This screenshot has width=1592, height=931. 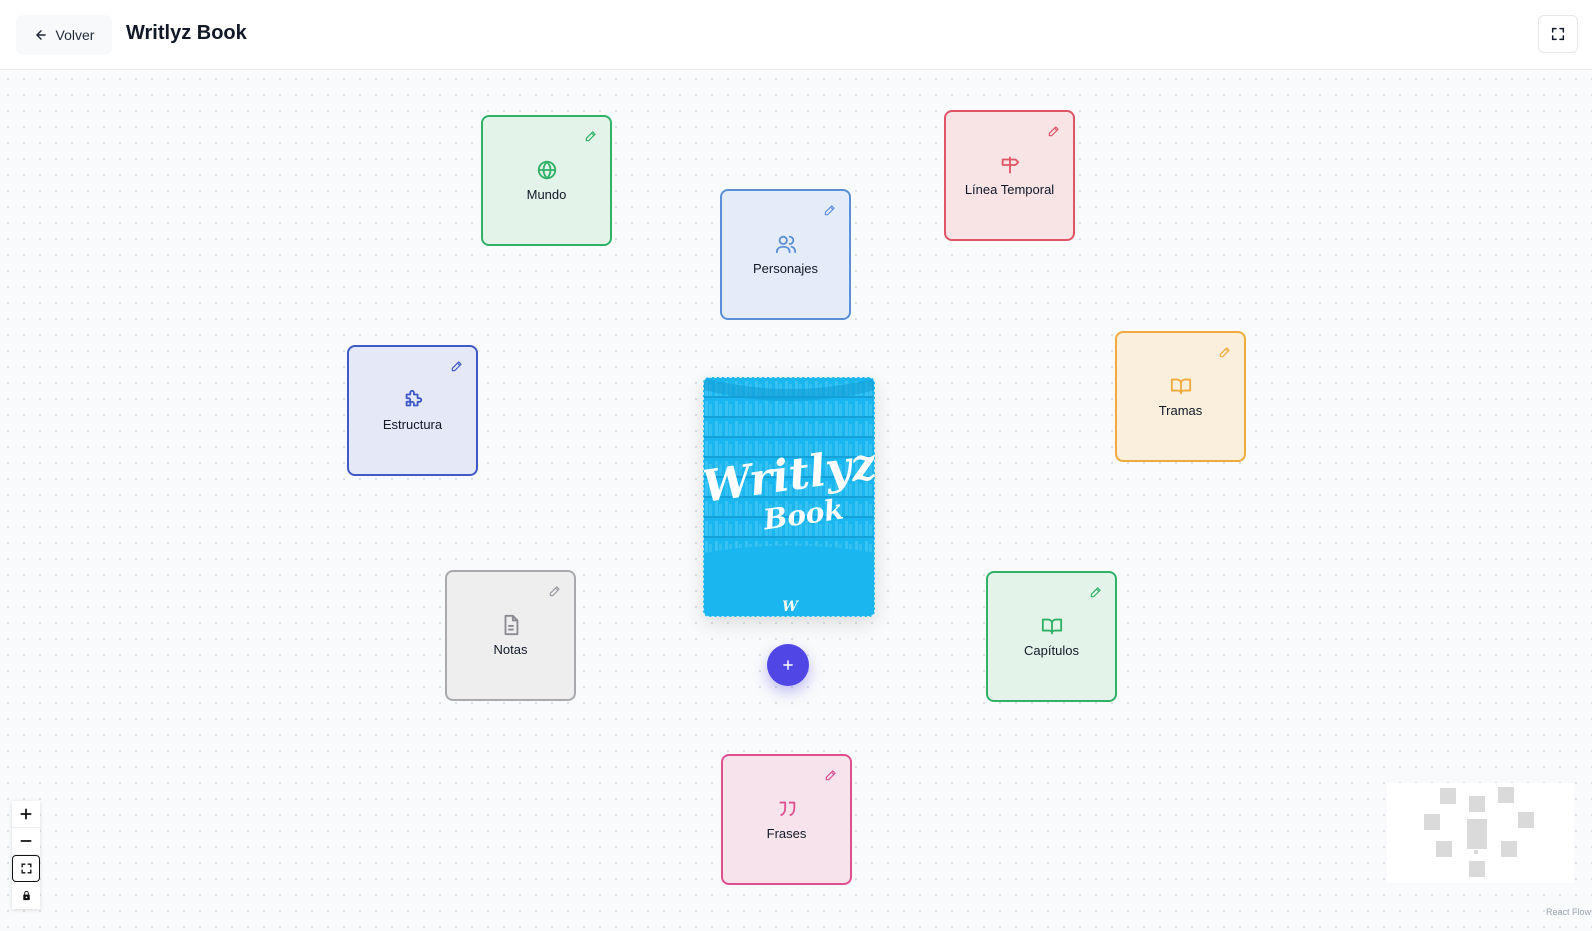 I want to click on node-tramas: Tramas, so click(x=1180, y=396).